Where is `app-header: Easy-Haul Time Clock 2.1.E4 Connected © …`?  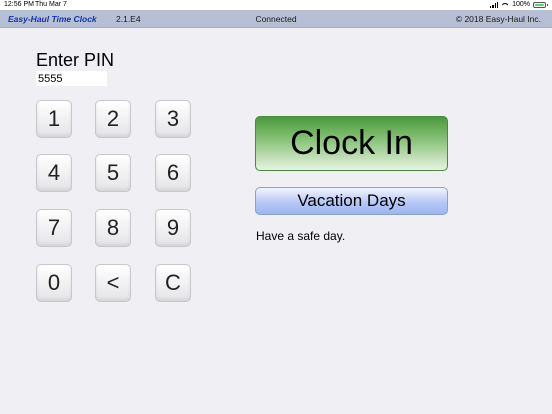
app-header: Easy-Haul Time Clock 2.1.E4 Connected © … is located at coordinates (276, 19).